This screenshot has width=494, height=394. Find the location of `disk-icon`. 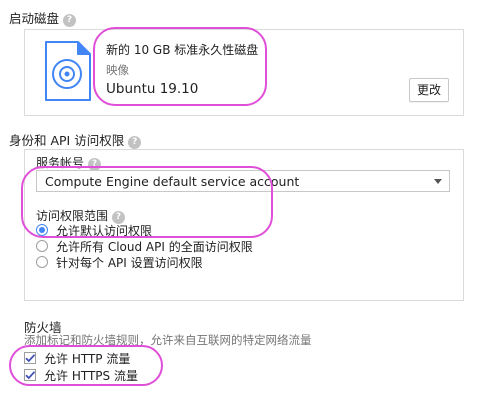

disk-icon is located at coordinates (68, 71).